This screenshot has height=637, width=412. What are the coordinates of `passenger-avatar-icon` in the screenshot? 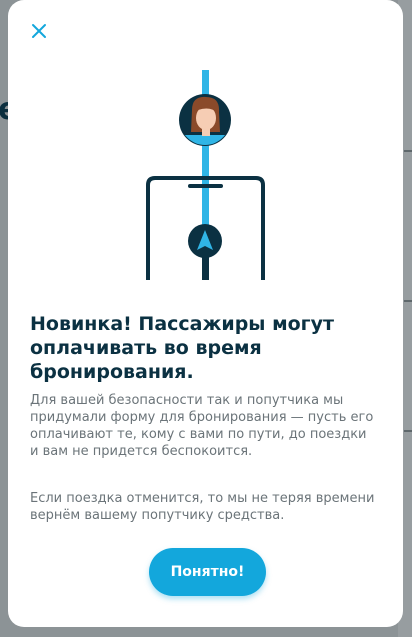 It's located at (205, 120).